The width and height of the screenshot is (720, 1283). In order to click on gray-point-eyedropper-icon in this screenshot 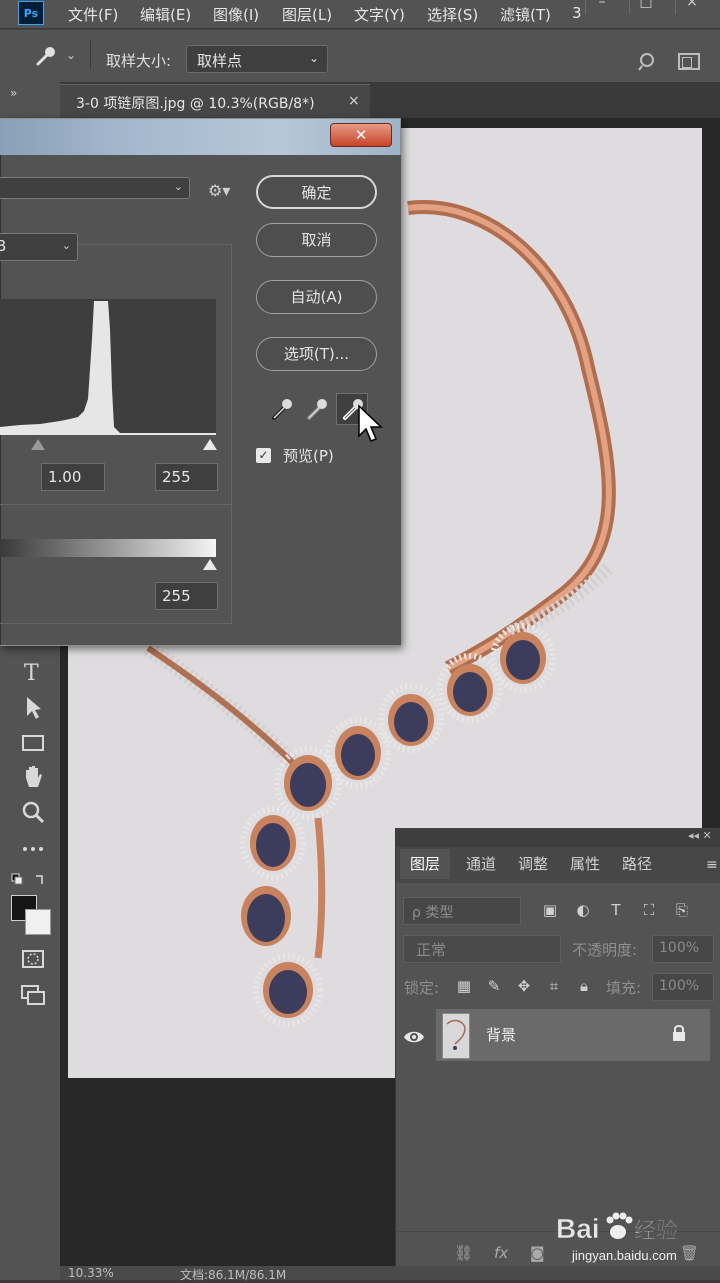, I will do `click(317, 409)`.